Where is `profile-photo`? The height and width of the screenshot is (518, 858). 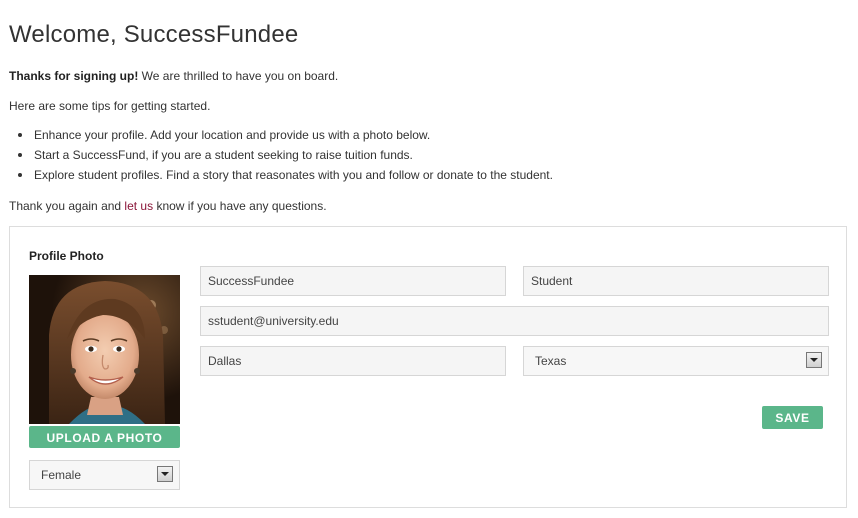 profile-photo is located at coordinates (104, 349).